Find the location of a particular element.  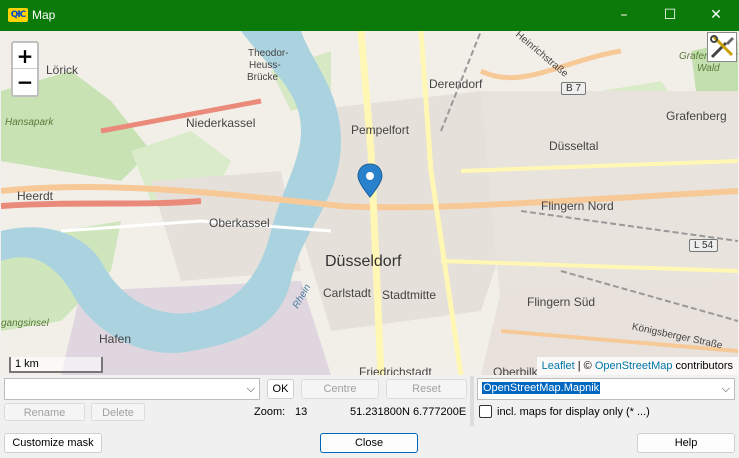

map-tools-icon is located at coordinates (722, 47).